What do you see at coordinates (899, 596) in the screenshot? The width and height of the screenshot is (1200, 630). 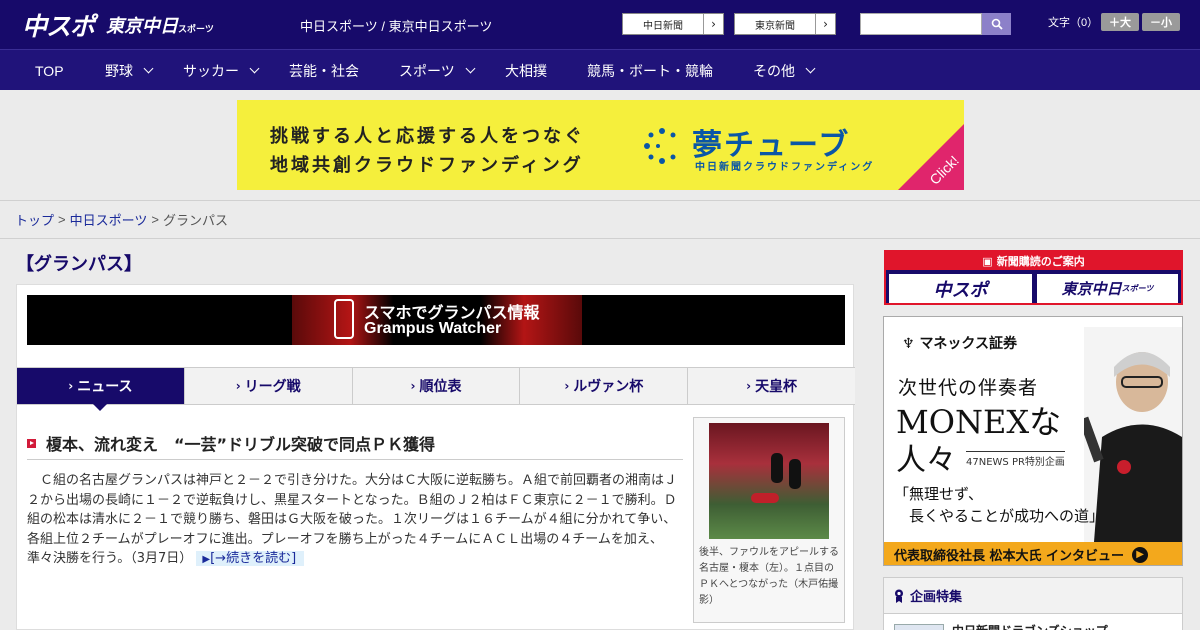 I see `ribbon-icon` at bounding box center [899, 596].